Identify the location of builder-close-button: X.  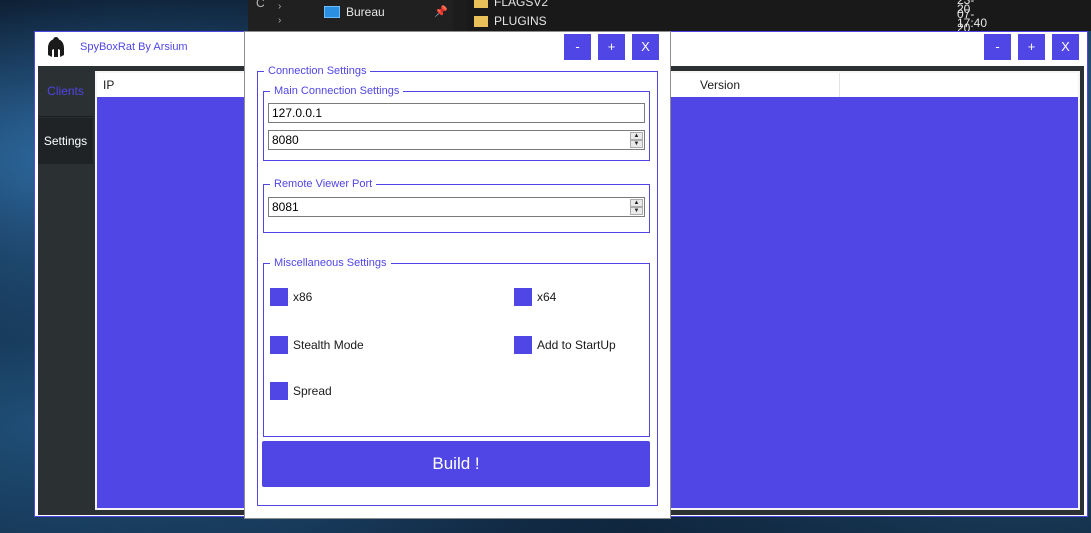
(645, 47).